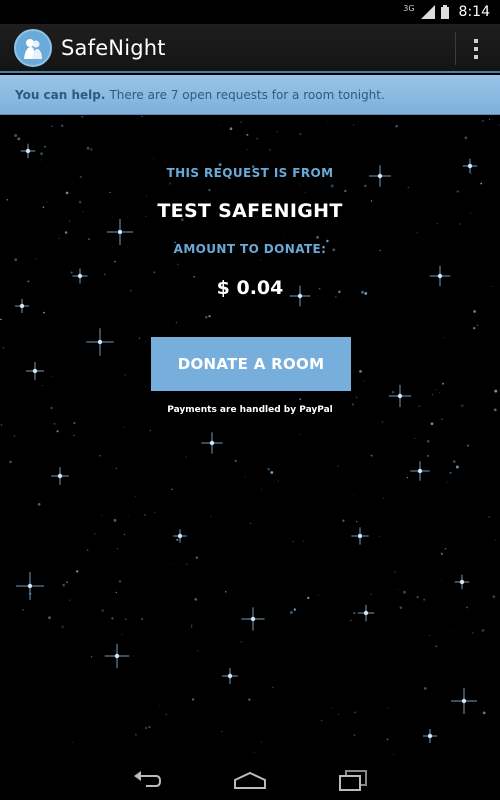 The width and height of the screenshot is (500, 800). I want to click on payment-note: Payments are handled by PayPal, so click(250, 410).